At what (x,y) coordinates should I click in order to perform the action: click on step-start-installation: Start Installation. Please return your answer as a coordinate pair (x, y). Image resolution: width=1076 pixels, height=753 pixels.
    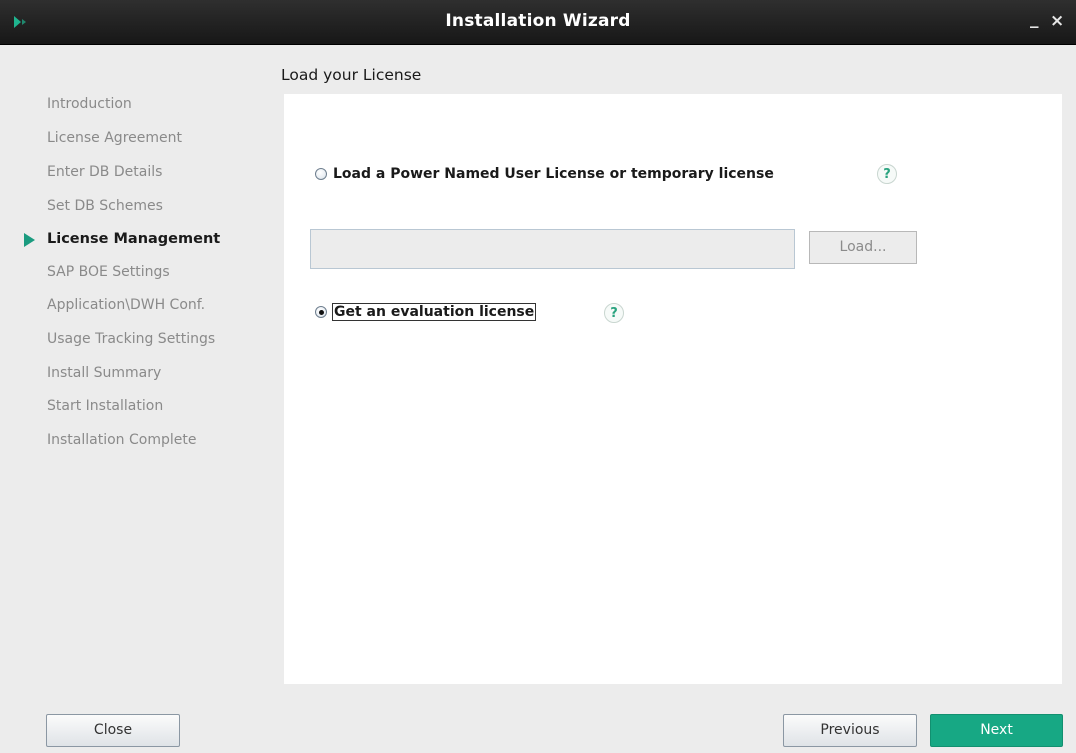
    Looking at the image, I should click on (105, 406).